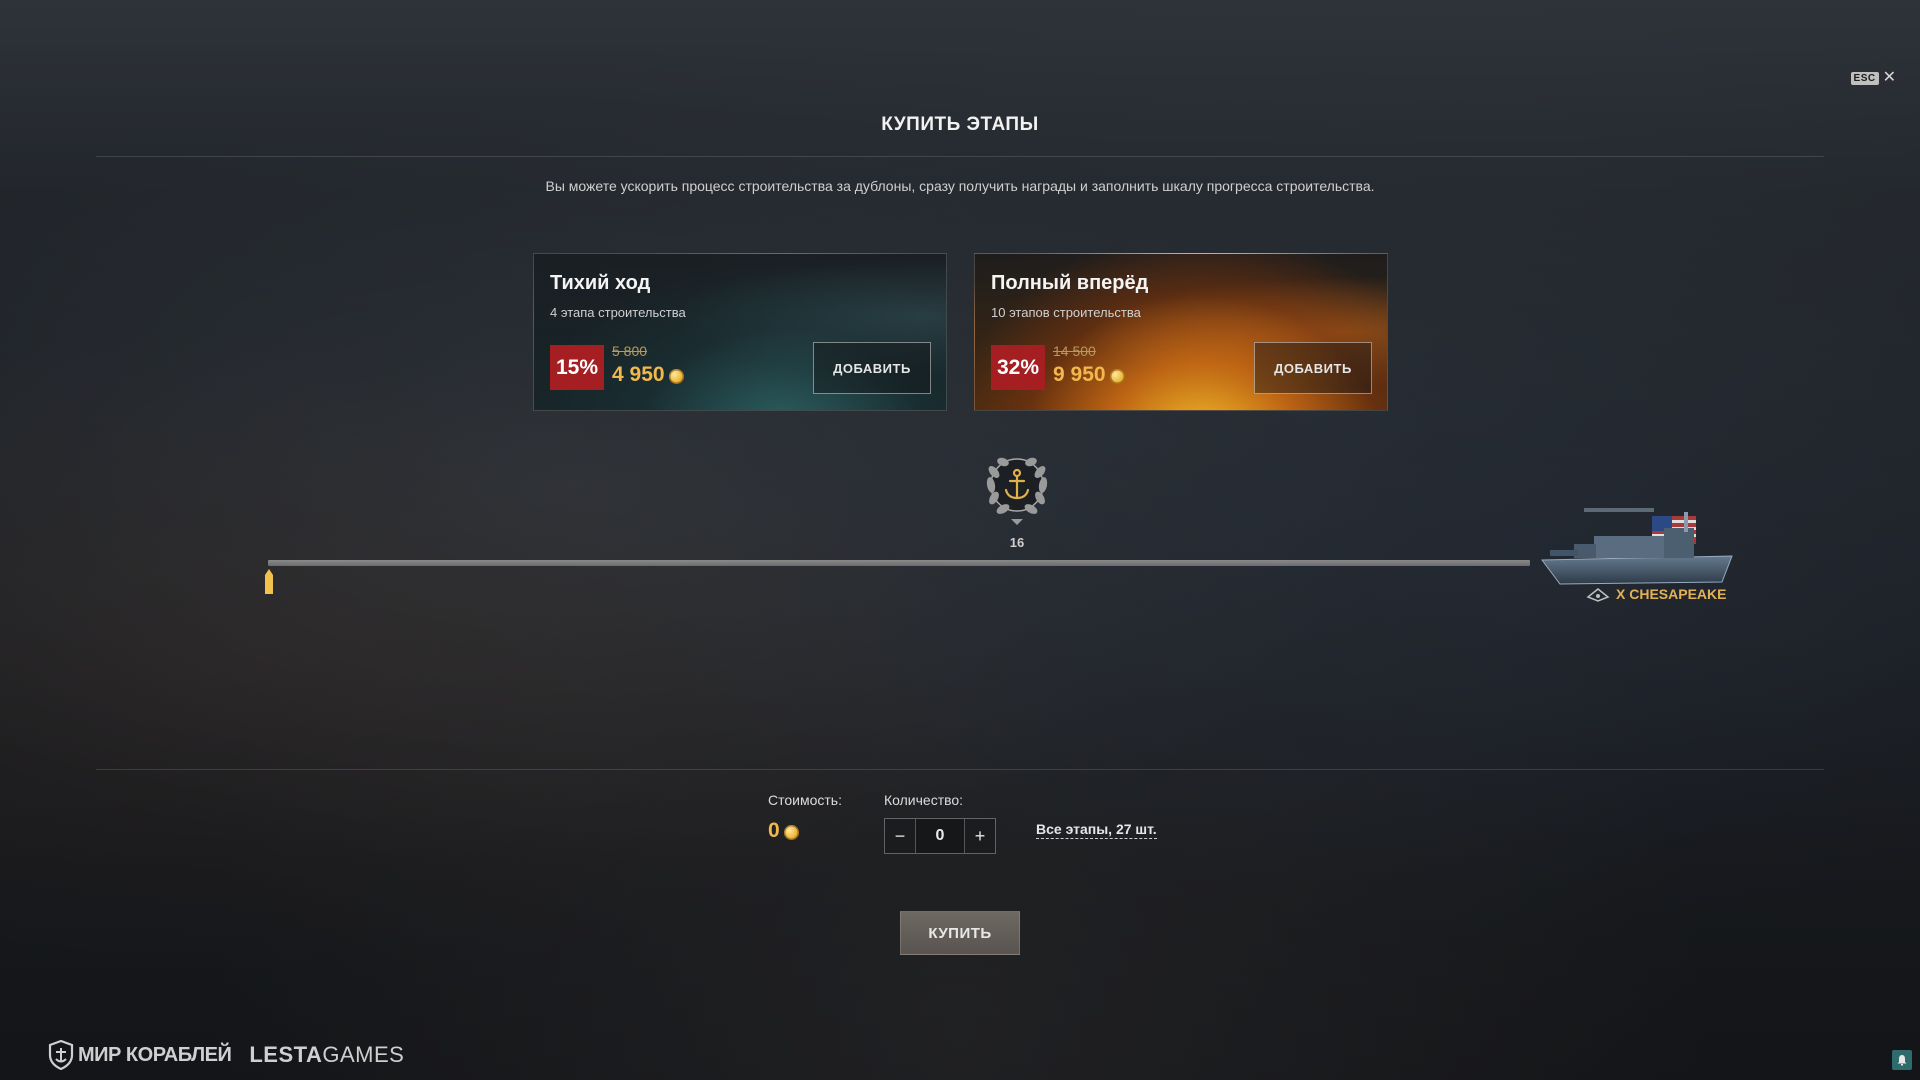 Image resolution: width=1920 pixels, height=1080 pixels. I want to click on new-price-value: 4 950, so click(638, 374).